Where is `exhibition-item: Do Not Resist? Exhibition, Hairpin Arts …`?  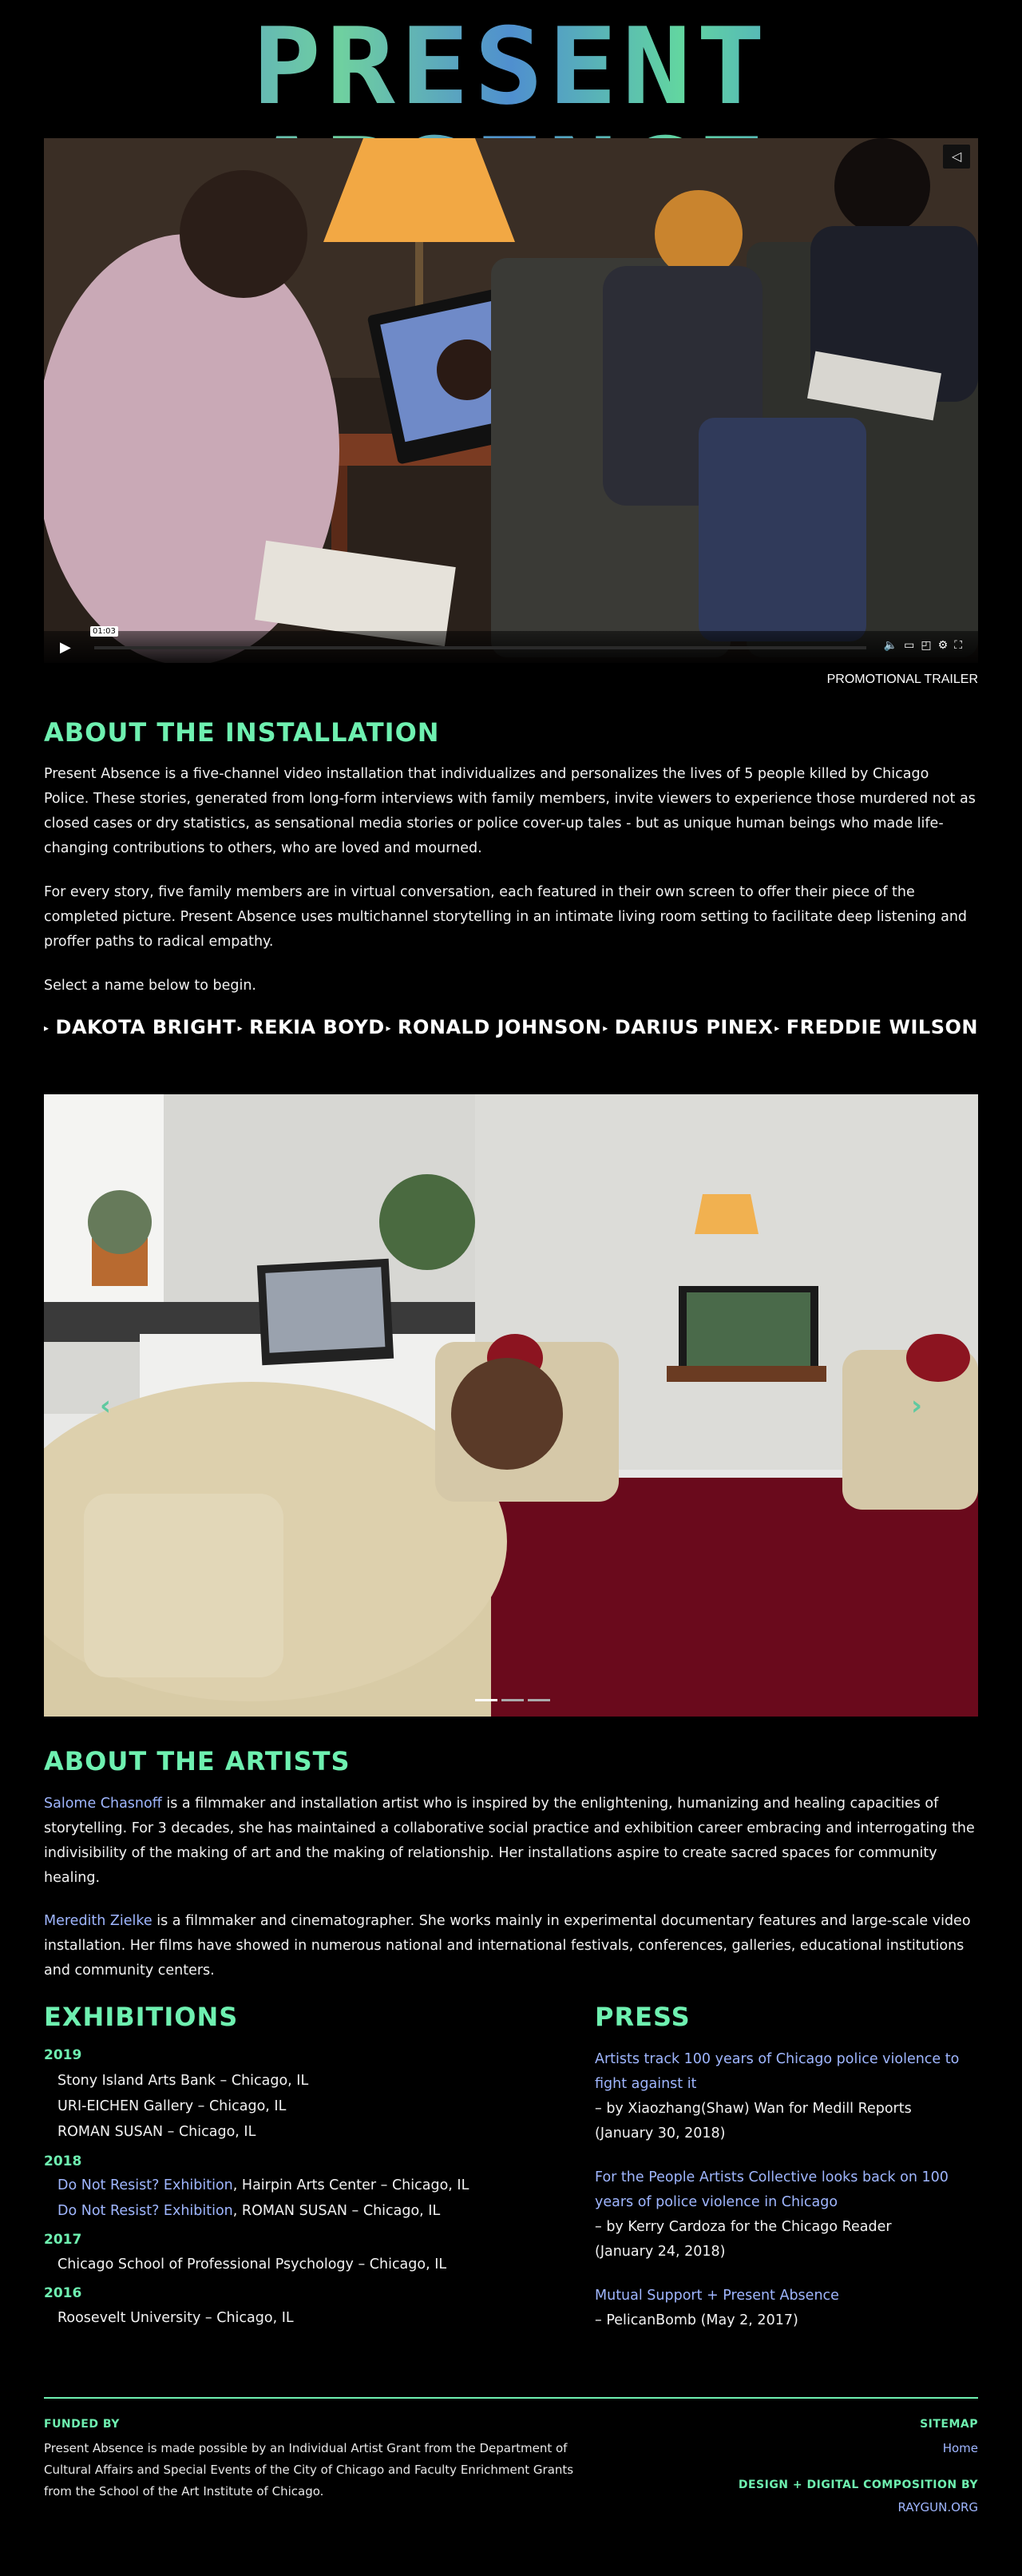
exhibition-item: Do Not Resist? Exhibition, Hairpin Arts … is located at coordinates (263, 2185).